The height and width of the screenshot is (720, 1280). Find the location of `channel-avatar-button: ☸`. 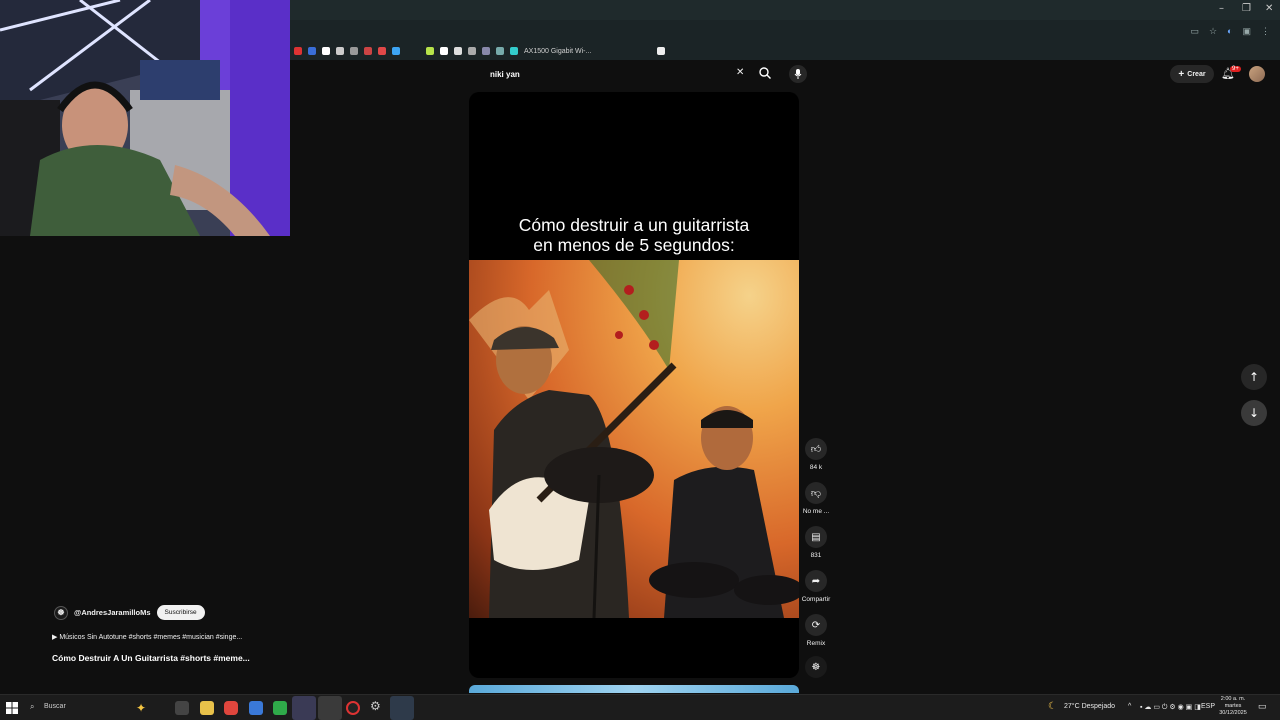

channel-avatar-button: ☸ is located at coordinates (816, 669).